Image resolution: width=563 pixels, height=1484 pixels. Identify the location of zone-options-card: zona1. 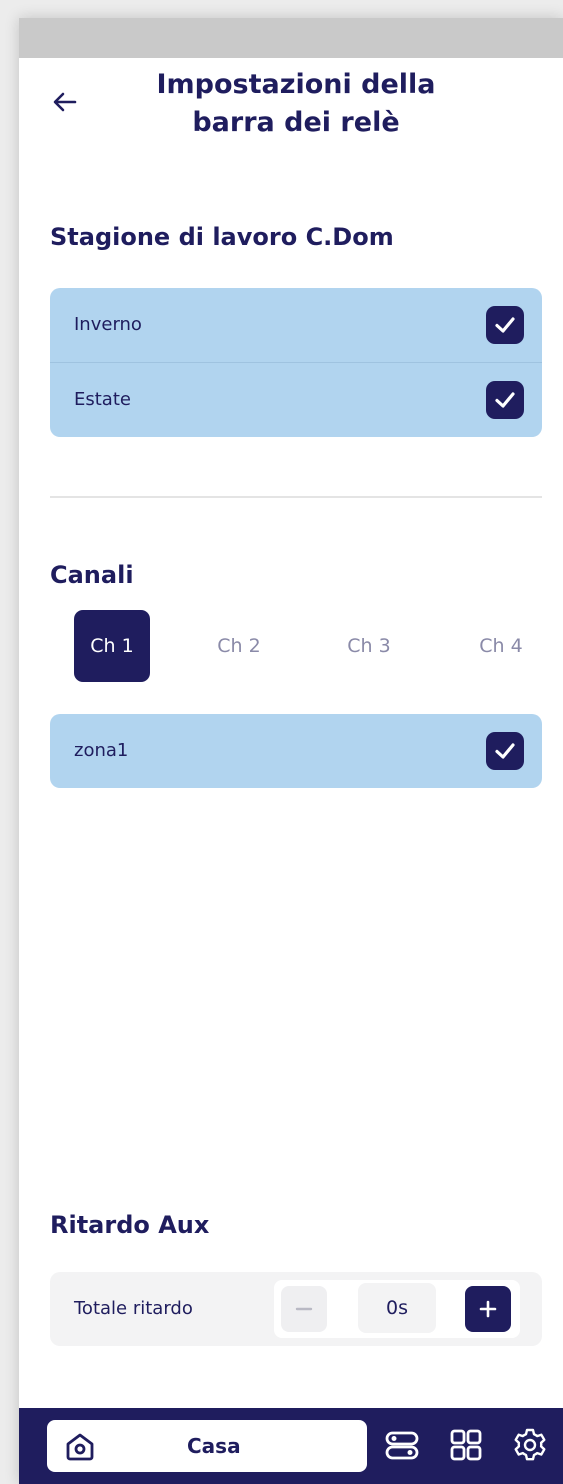
(296, 751).